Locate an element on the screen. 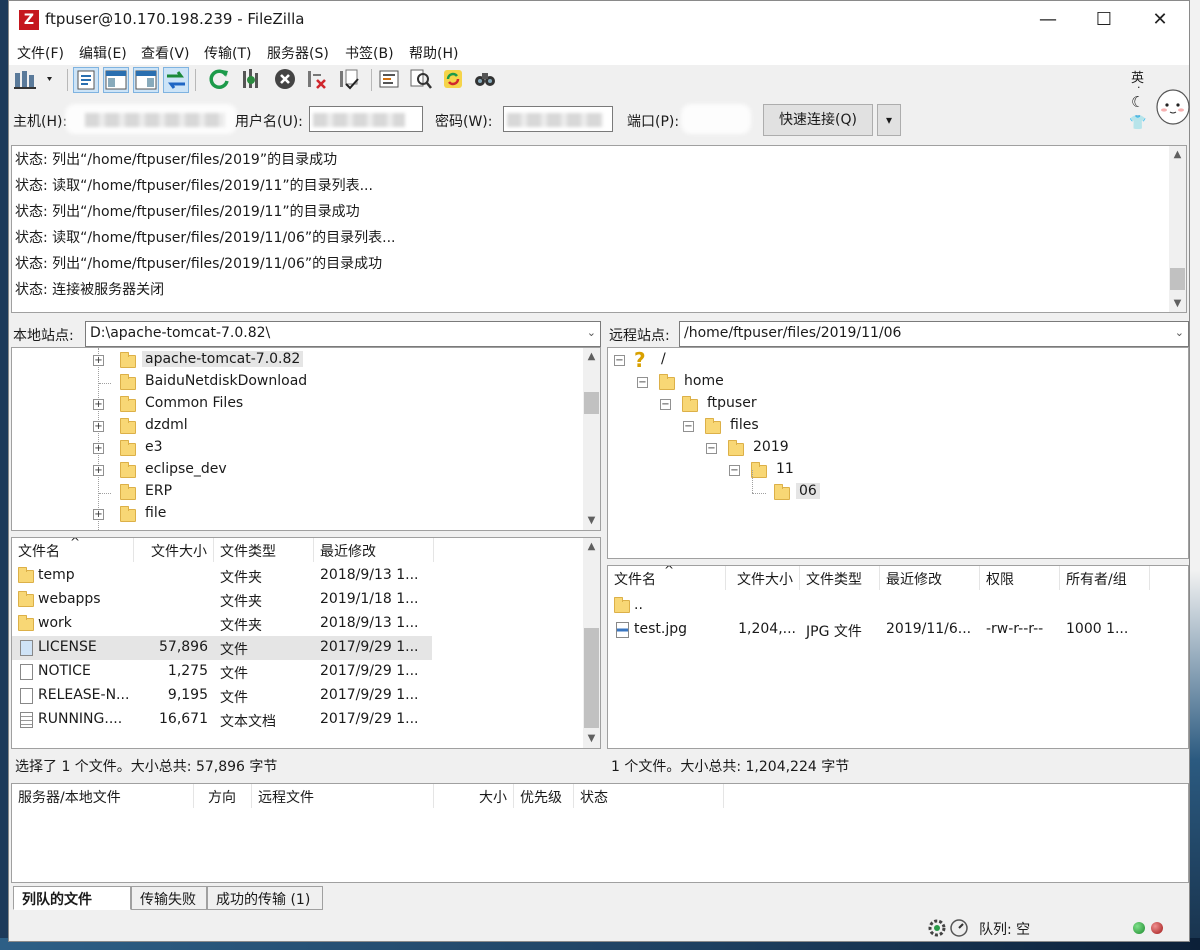 The height and width of the screenshot is (950, 1200). remote-col-filename: 文件名 ^ is located at coordinates (667, 578).